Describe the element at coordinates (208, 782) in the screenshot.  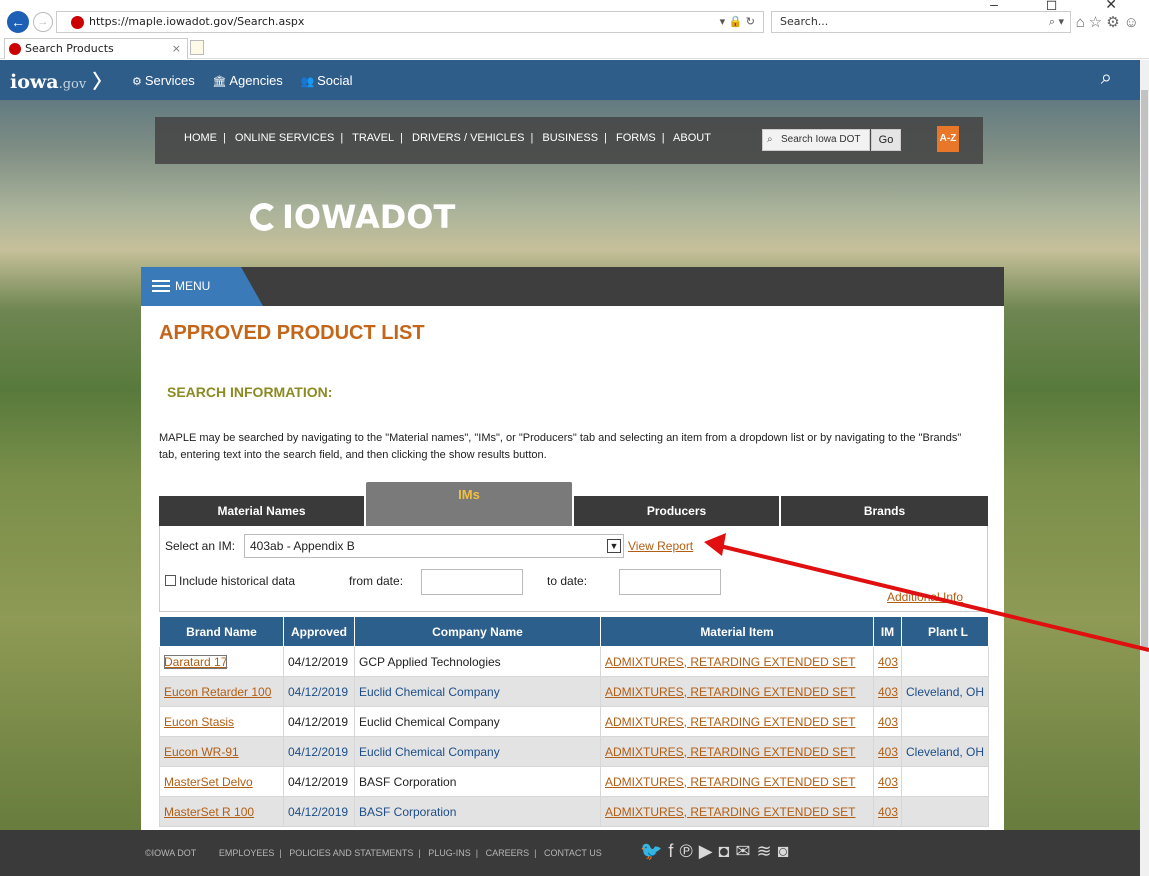
I see `brand-link: MasterSet Delvo` at that location.